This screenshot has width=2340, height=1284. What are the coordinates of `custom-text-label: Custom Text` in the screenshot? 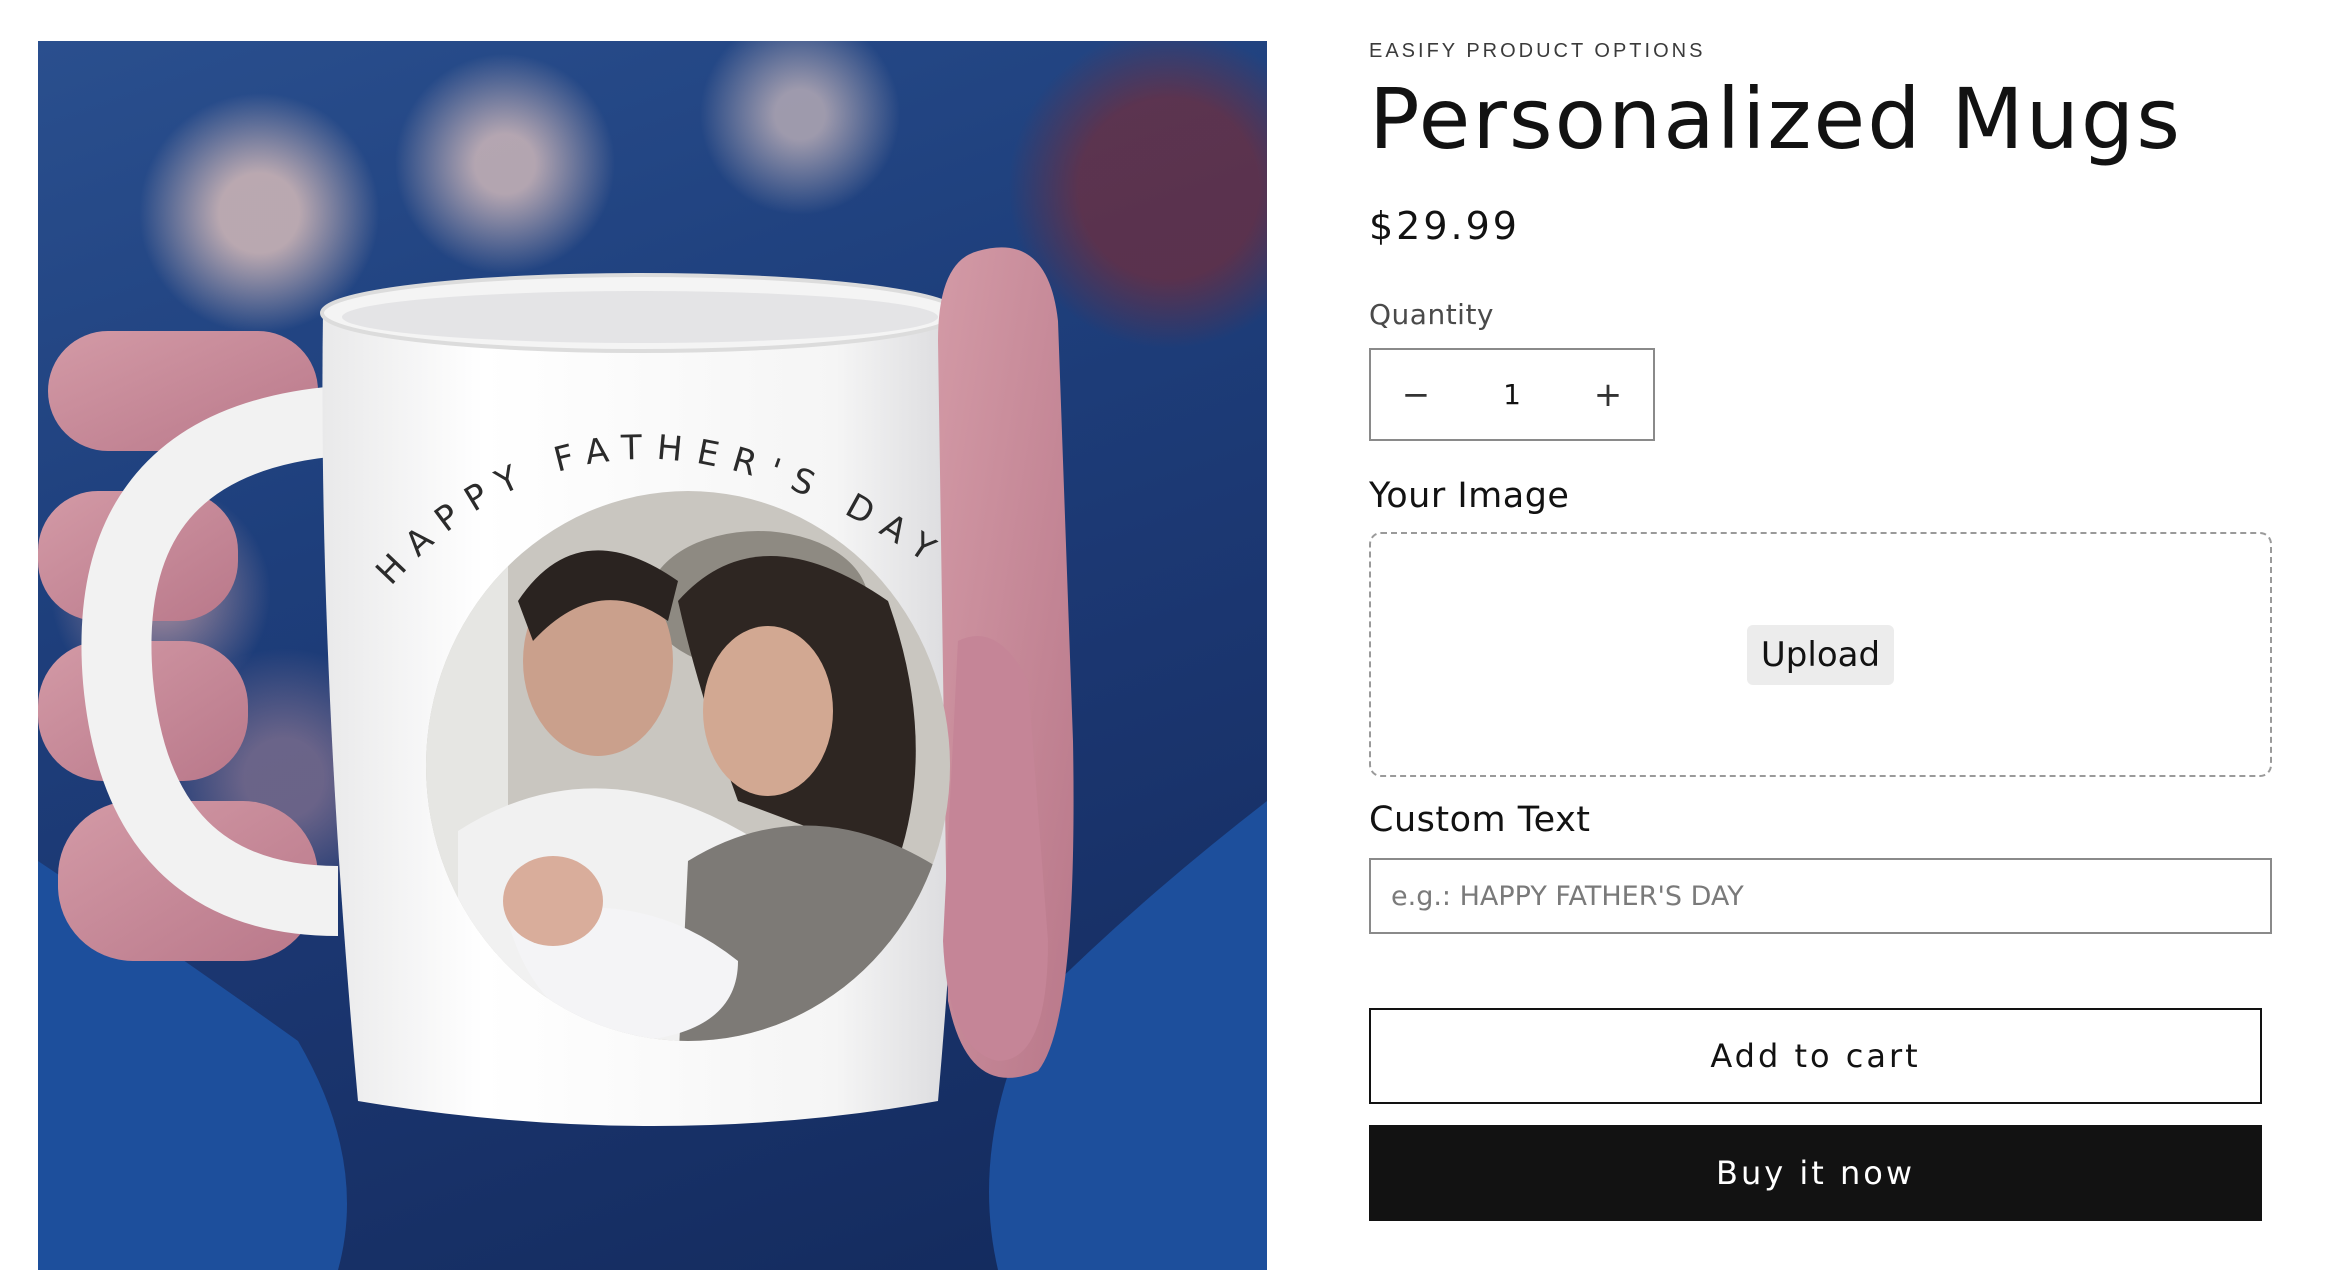 It's located at (1480, 820).